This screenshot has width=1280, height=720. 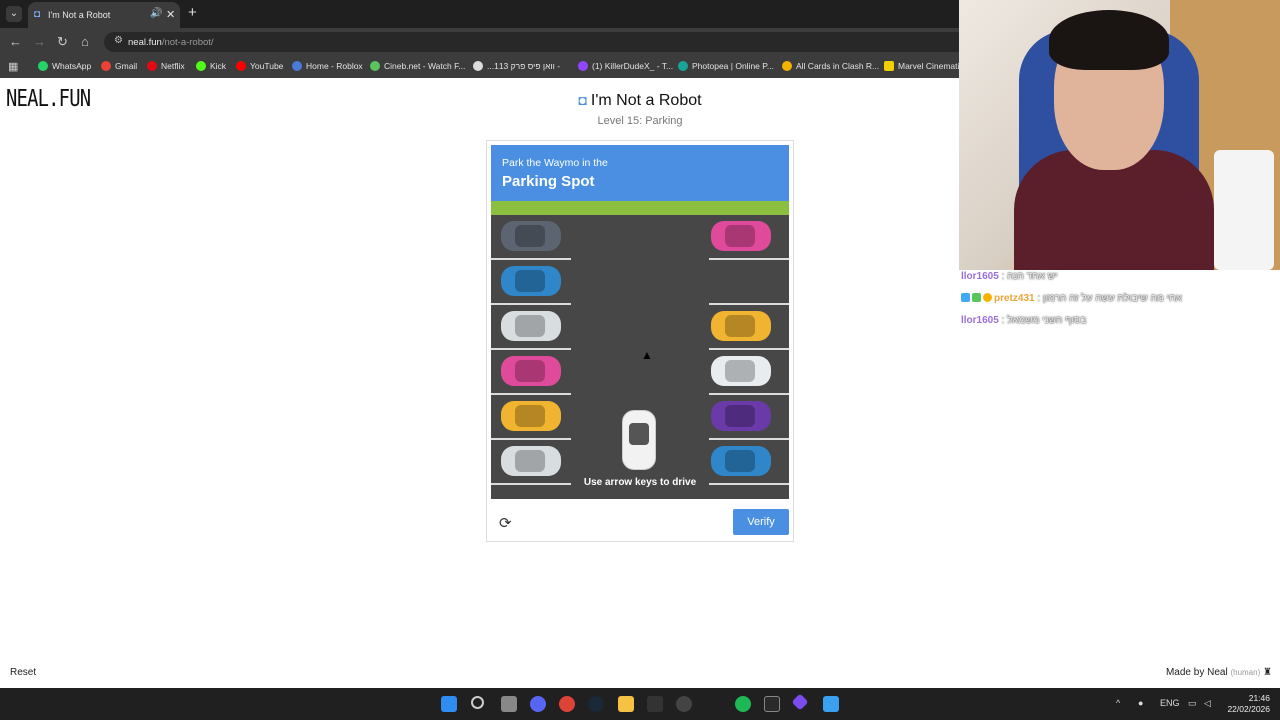 I want to click on webcam-hair, so click(x=1109, y=40).